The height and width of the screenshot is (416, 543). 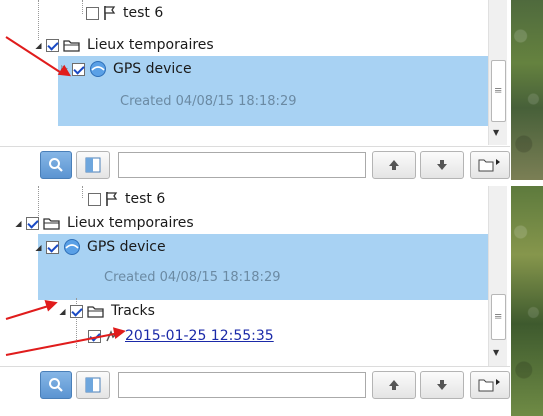 I want to click on tree-item-tracks: Tracks, so click(x=106, y=311).